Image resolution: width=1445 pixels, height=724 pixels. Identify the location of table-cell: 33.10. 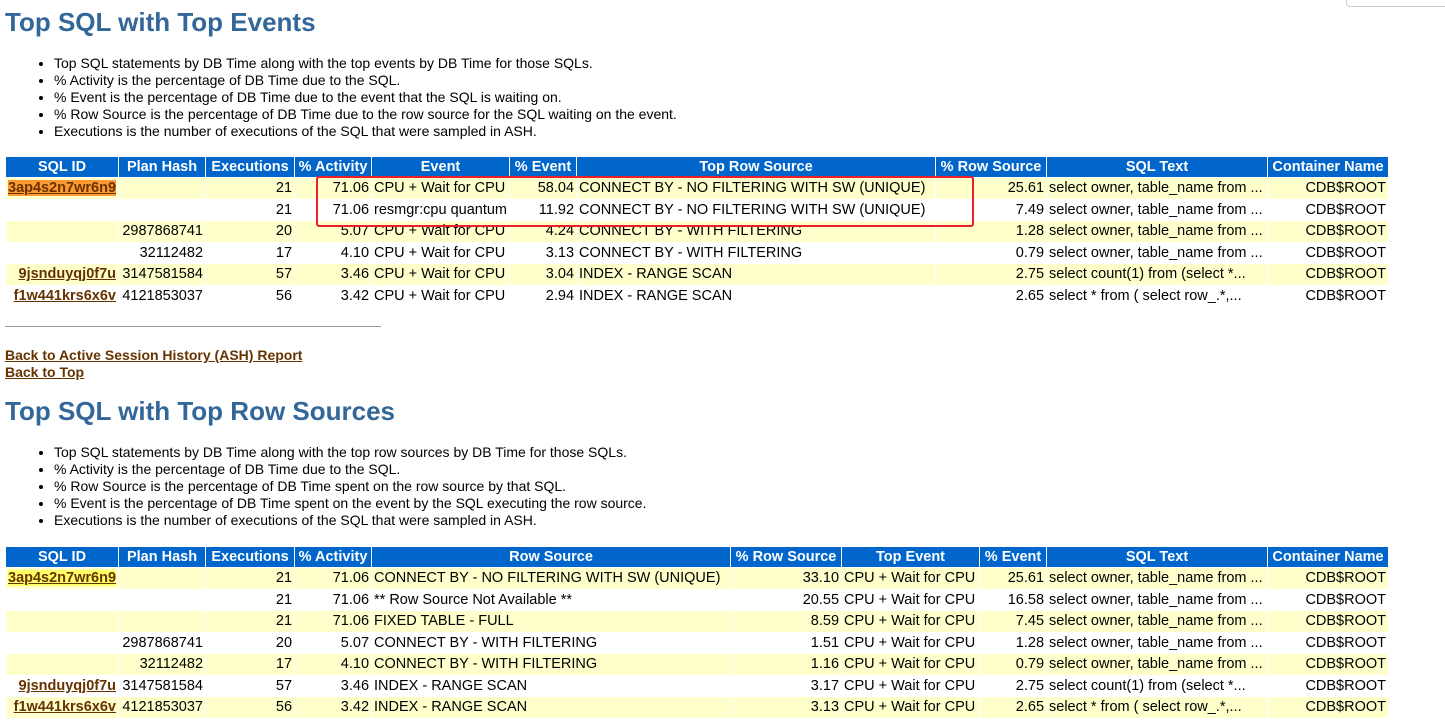
(786, 578).